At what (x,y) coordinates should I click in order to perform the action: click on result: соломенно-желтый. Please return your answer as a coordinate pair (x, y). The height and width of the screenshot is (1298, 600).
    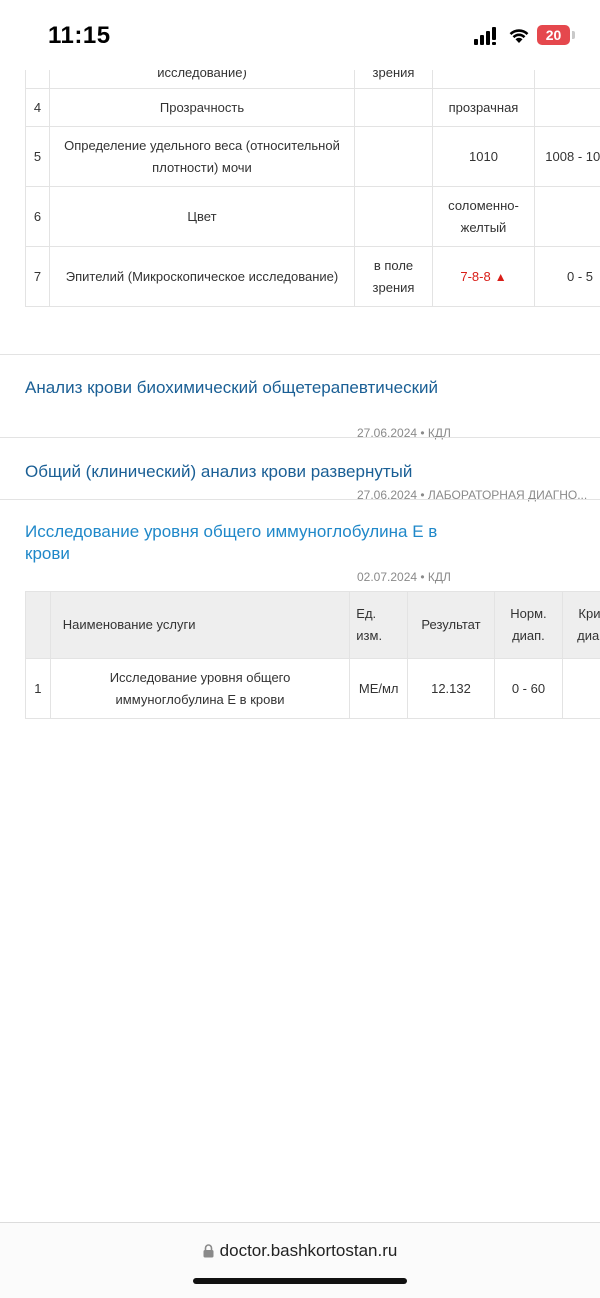
    Looking at the image, I should click on (484, 217).